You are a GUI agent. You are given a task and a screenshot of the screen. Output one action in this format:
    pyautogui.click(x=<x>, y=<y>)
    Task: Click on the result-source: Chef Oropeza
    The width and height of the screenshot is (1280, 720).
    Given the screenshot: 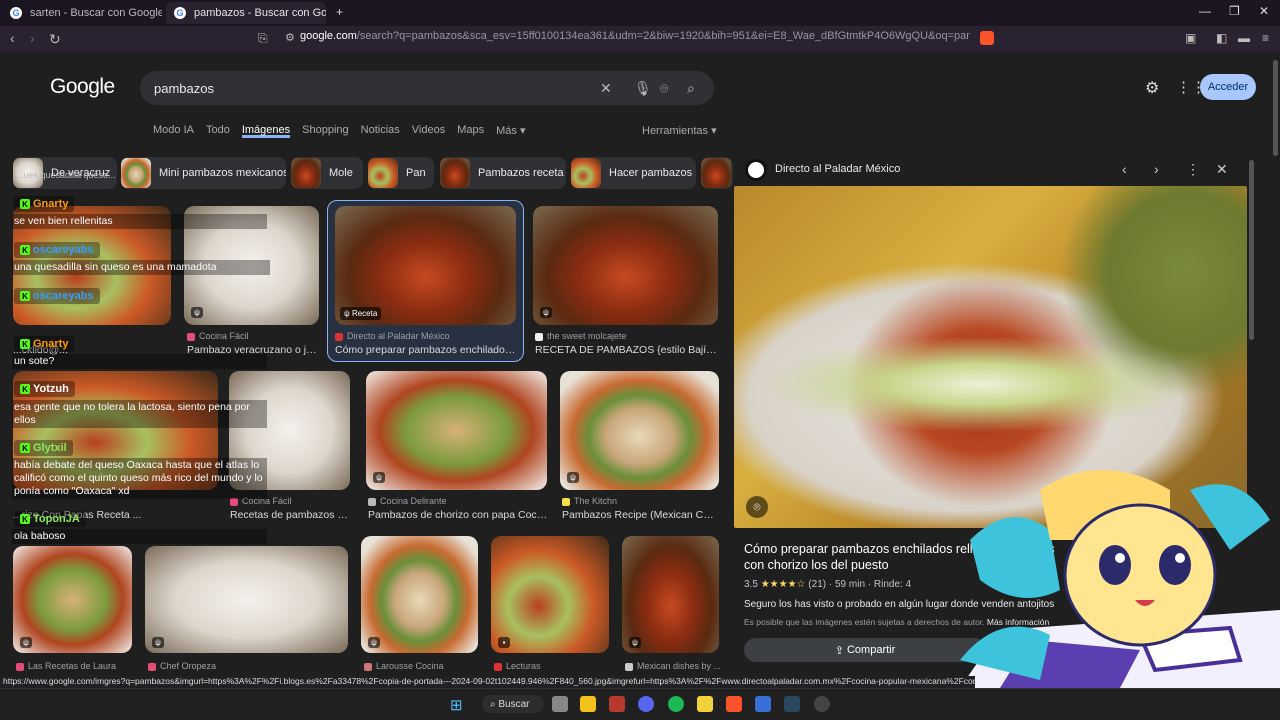 What is the action you would take?
    pyautogui.click(x=182, y=666)
    